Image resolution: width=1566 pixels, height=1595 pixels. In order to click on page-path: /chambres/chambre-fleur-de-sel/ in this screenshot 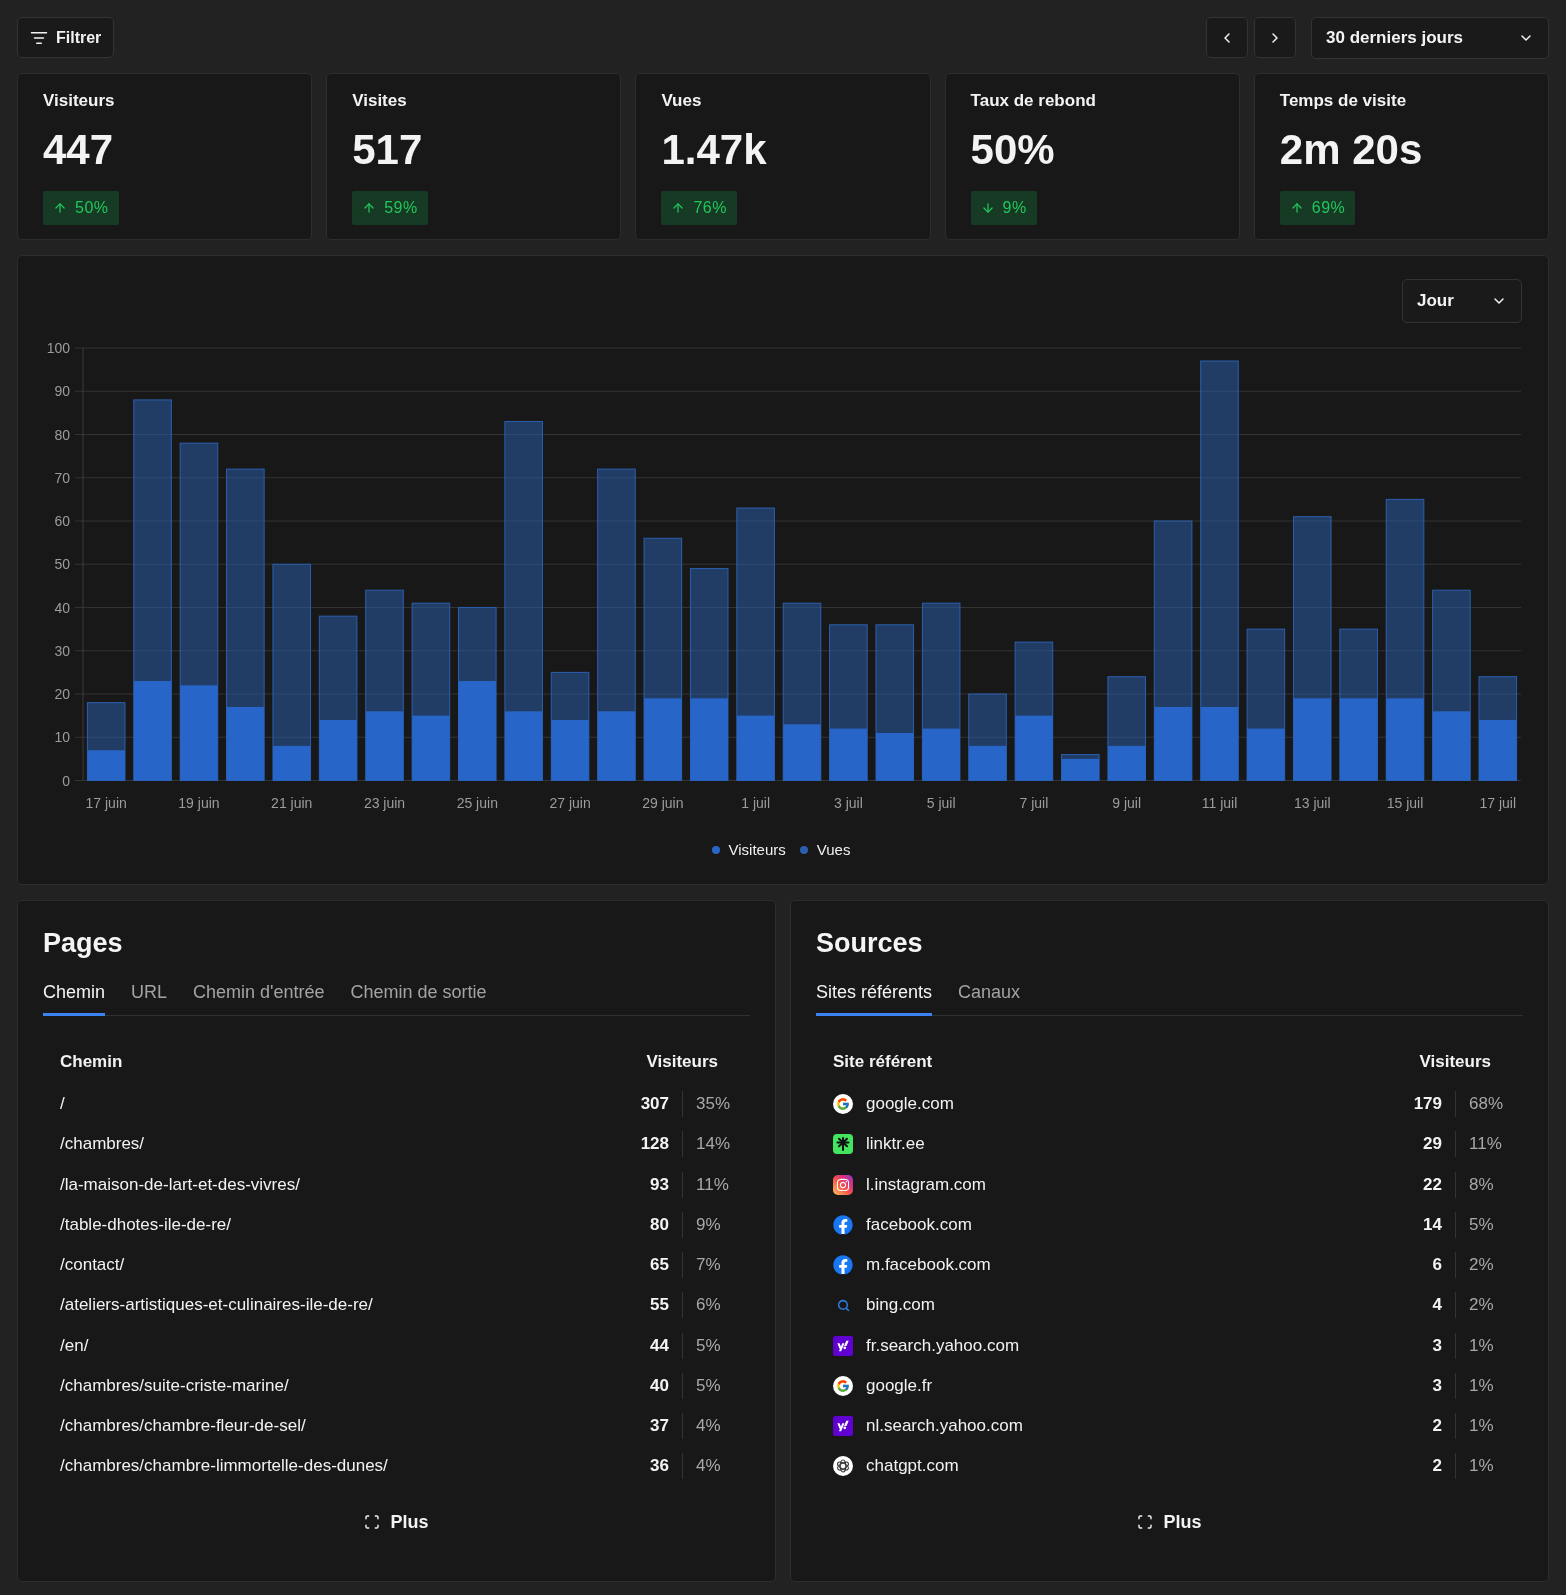, I will do `click(183, 1426)`.